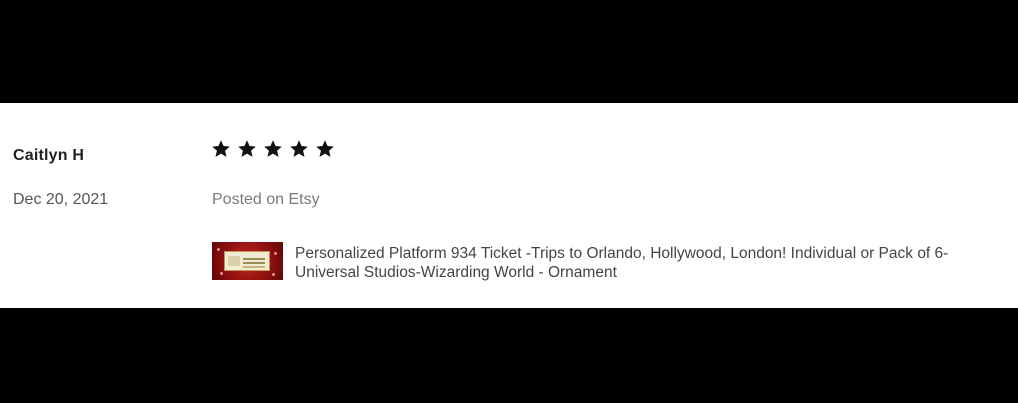  Describe the element at coordinates (61, 199) in the screenshot. I see `review-date: Dec 20, 2021` at that location.